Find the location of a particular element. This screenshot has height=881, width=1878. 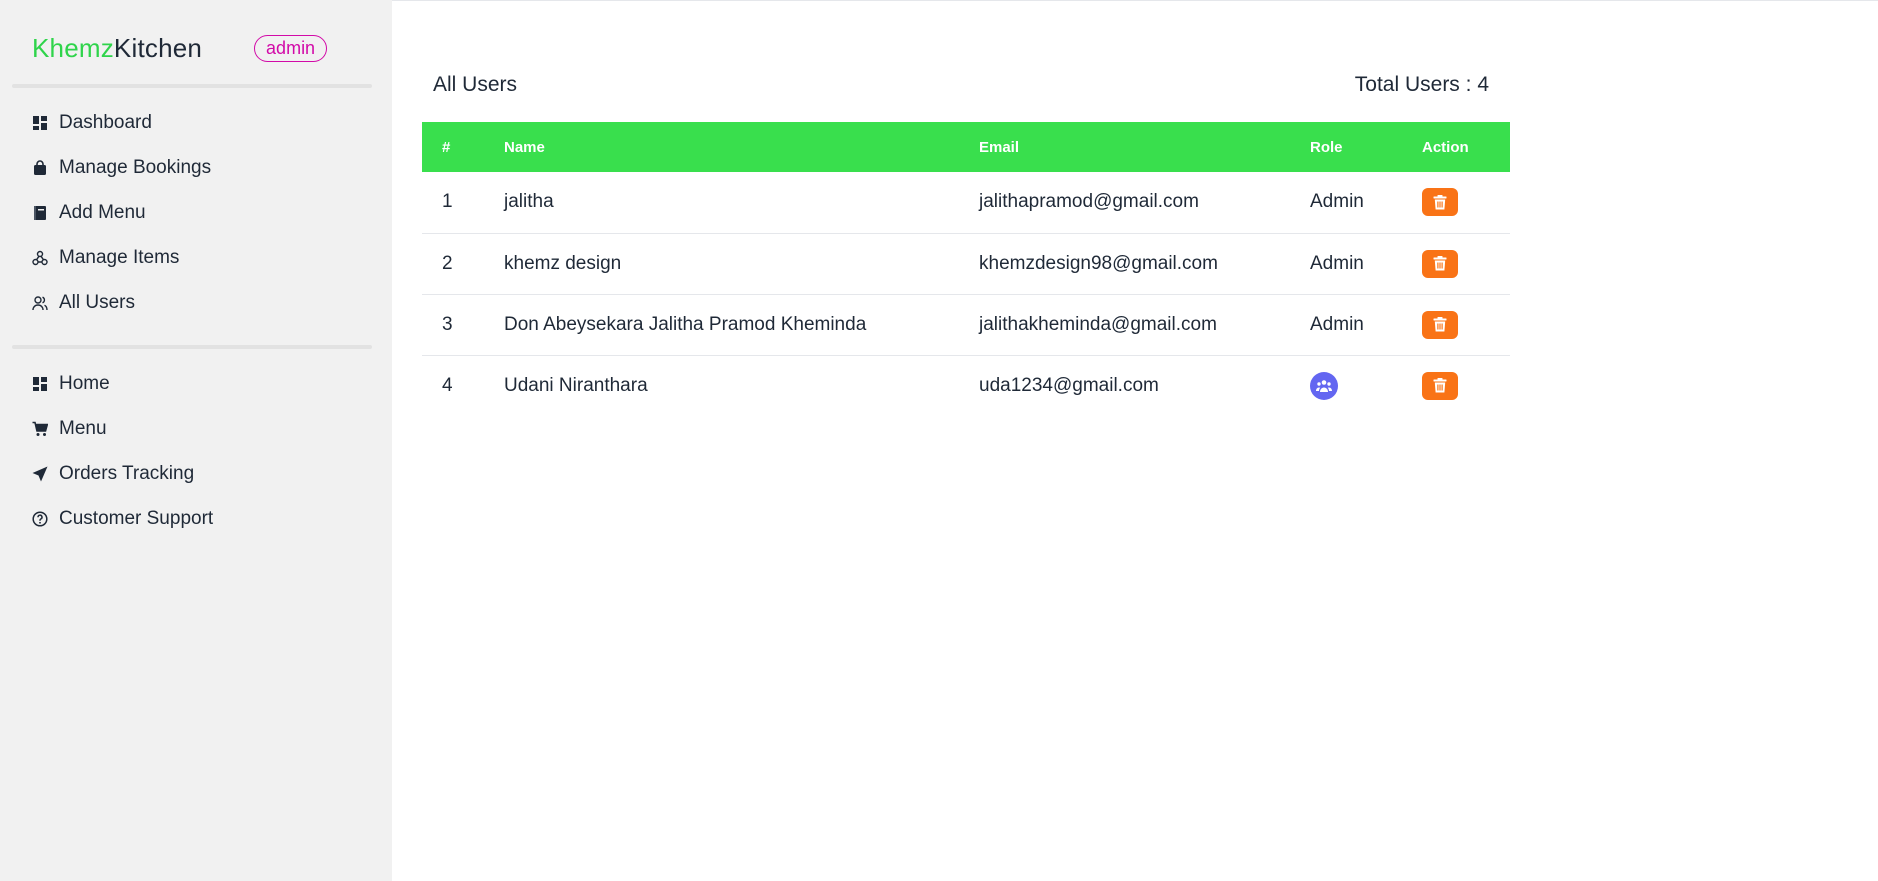

sidebar-item-label: Home is located at coordinates (84, 383).